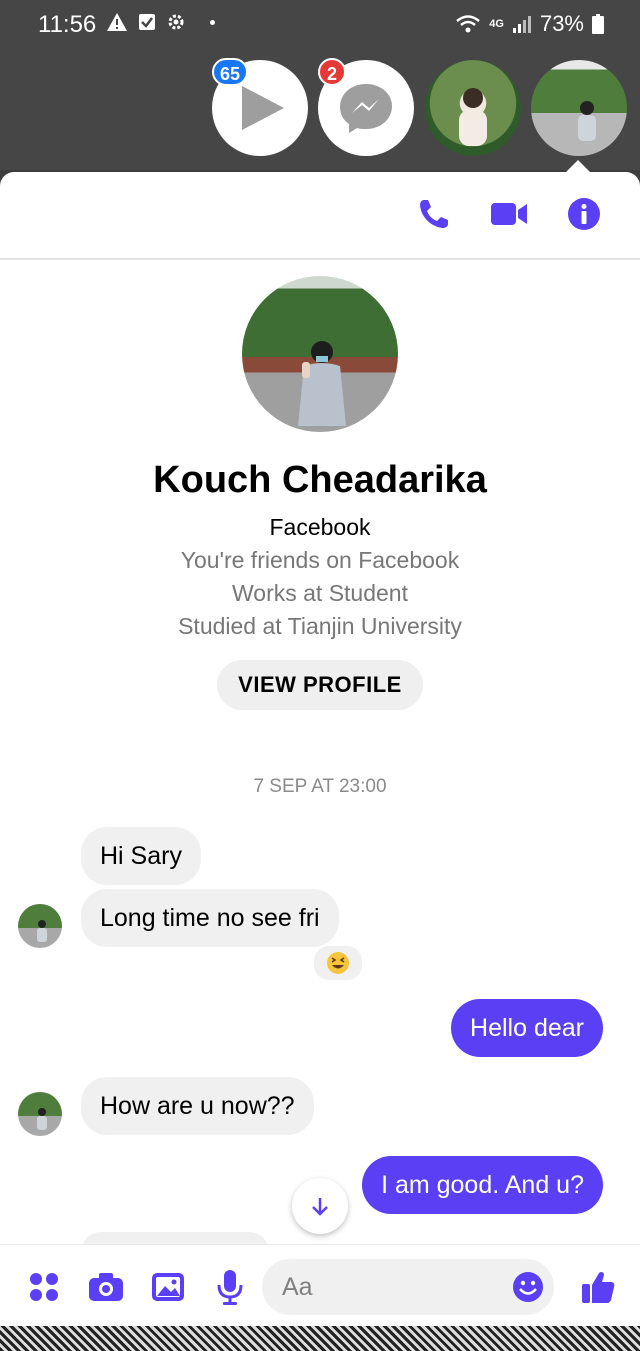  I want to click on contact-source: Facebook, so click(320, 527).